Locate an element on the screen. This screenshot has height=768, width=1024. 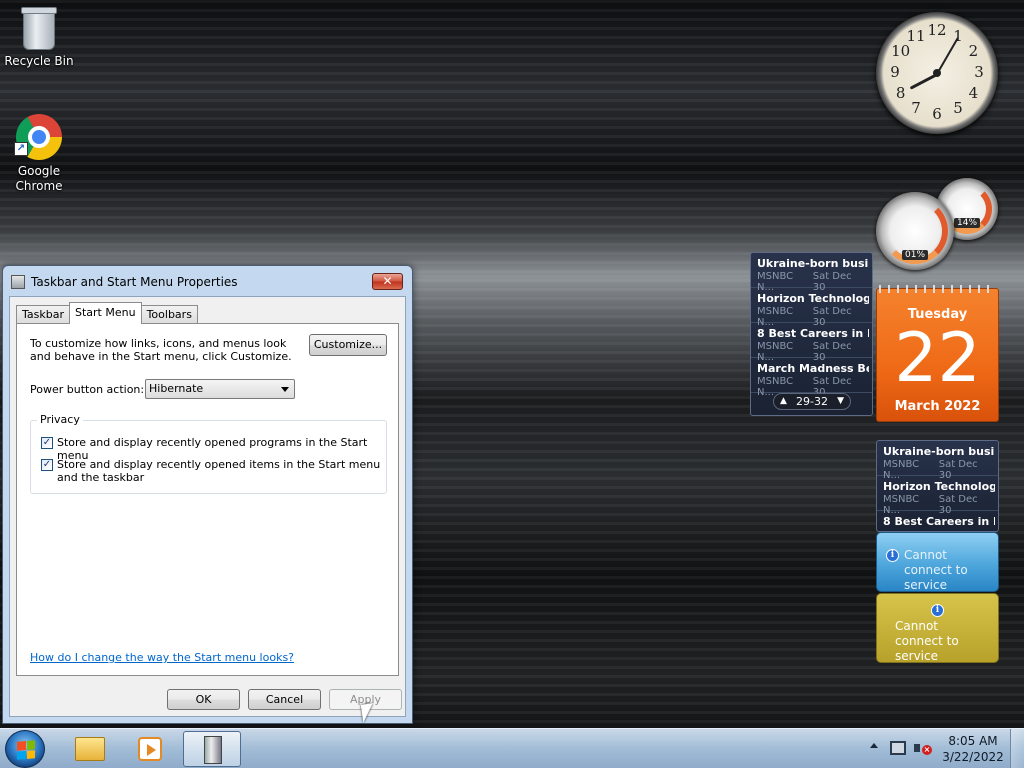
feed-next-icon: ▼ is located at coordinates (840, 401).